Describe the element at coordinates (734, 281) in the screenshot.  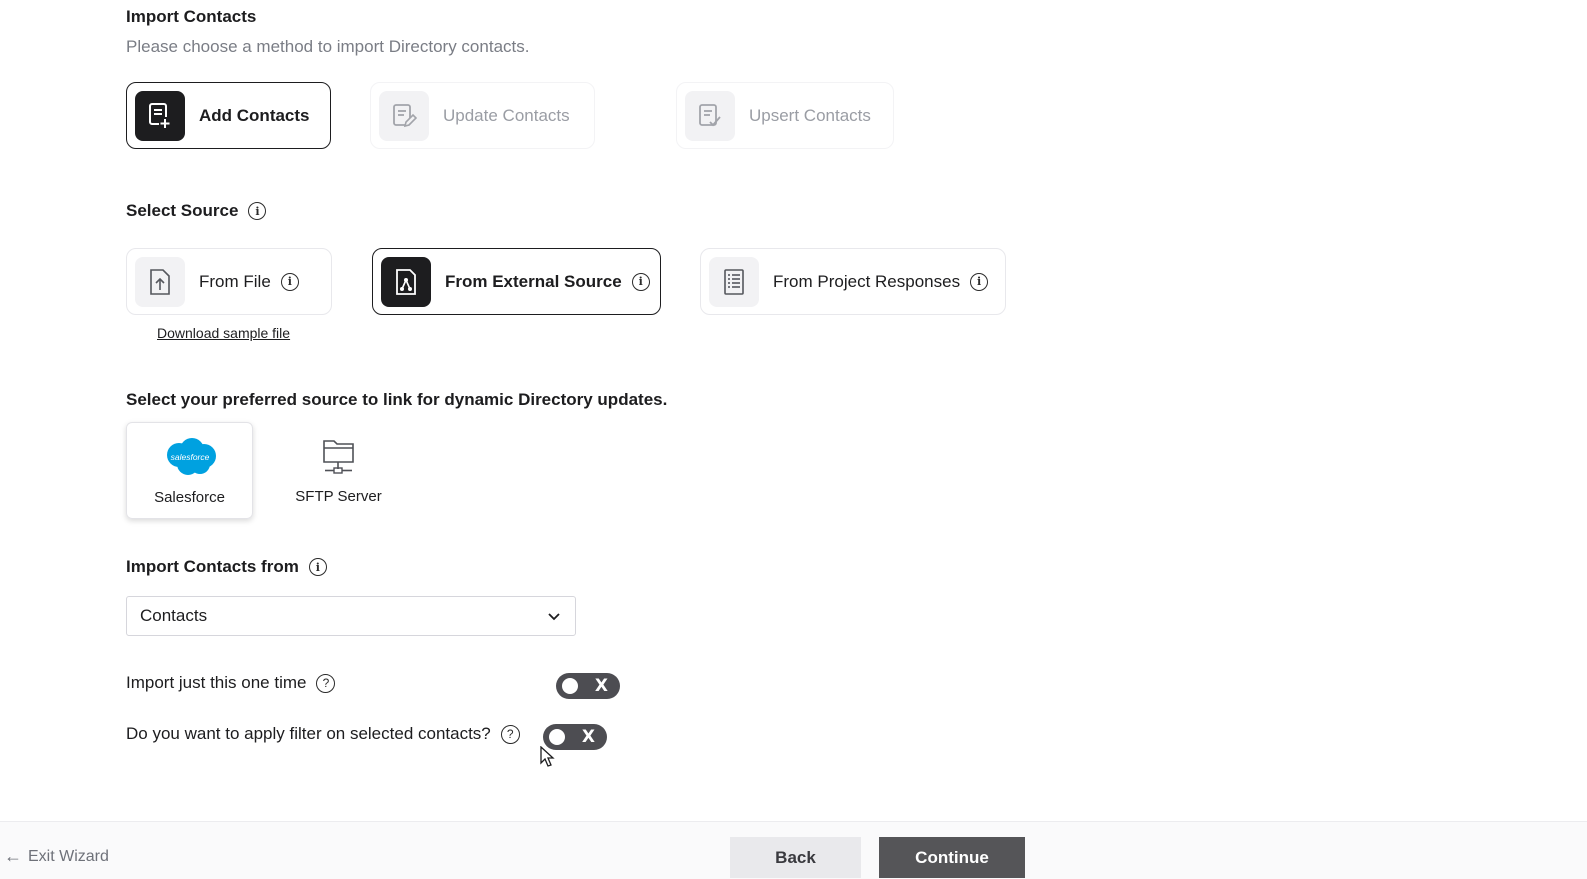
I see `project-responses-icon` at that location.